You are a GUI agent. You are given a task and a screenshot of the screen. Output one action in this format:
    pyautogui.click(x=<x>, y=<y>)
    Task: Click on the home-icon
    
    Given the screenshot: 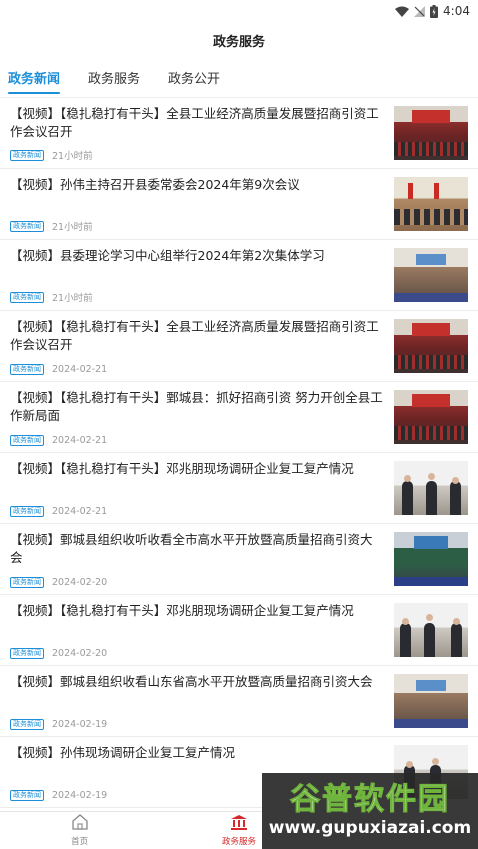 What is the action you would take?
    pyautogui.click(x=80, y=824)
    